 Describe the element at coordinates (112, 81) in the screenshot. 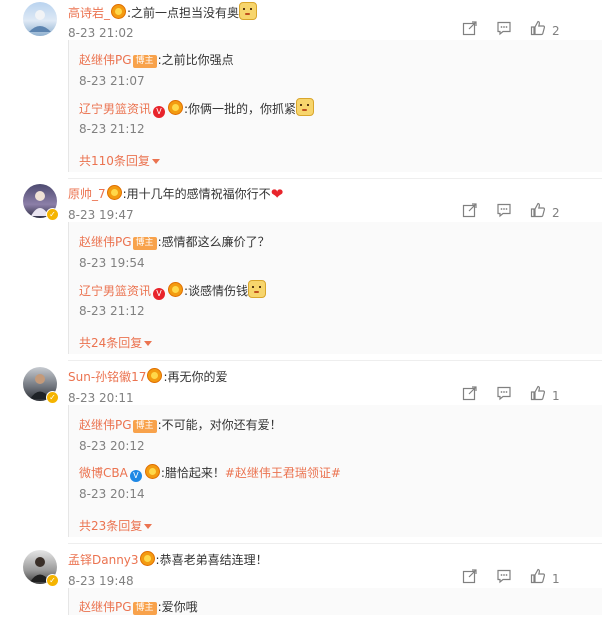

I see `reply-time: 8-23 21:07` at that location.